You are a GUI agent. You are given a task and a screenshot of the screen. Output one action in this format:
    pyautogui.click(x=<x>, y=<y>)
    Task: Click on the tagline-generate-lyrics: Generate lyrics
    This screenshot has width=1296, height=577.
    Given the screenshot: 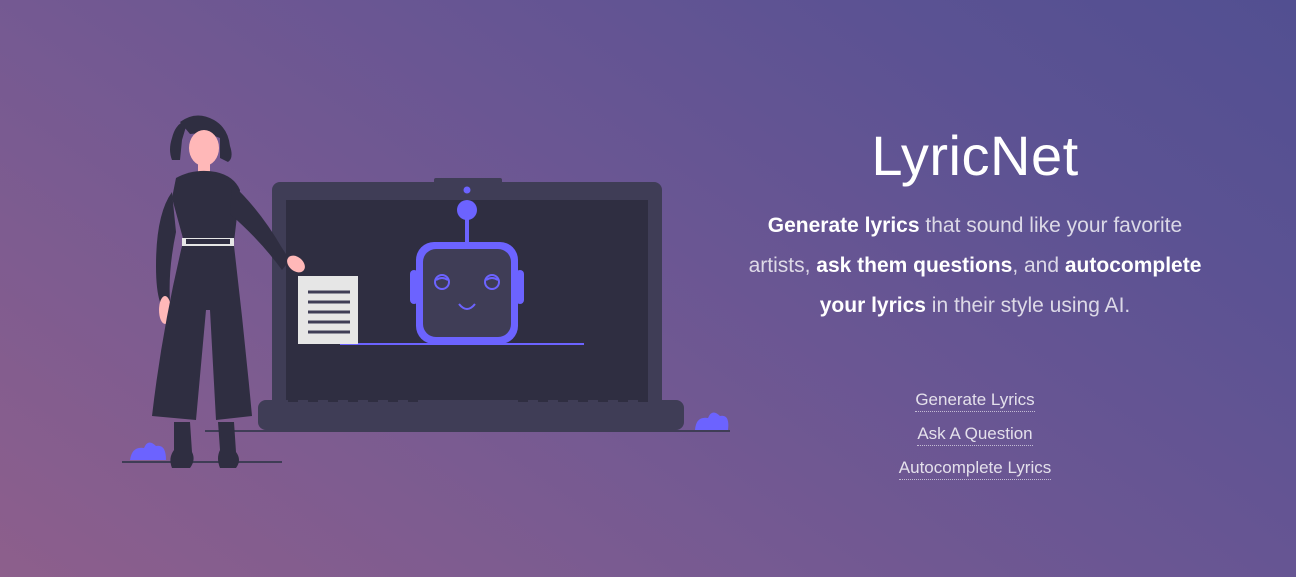 What is the action you would take?
    pyautogui.click(x=843, y=225)
    